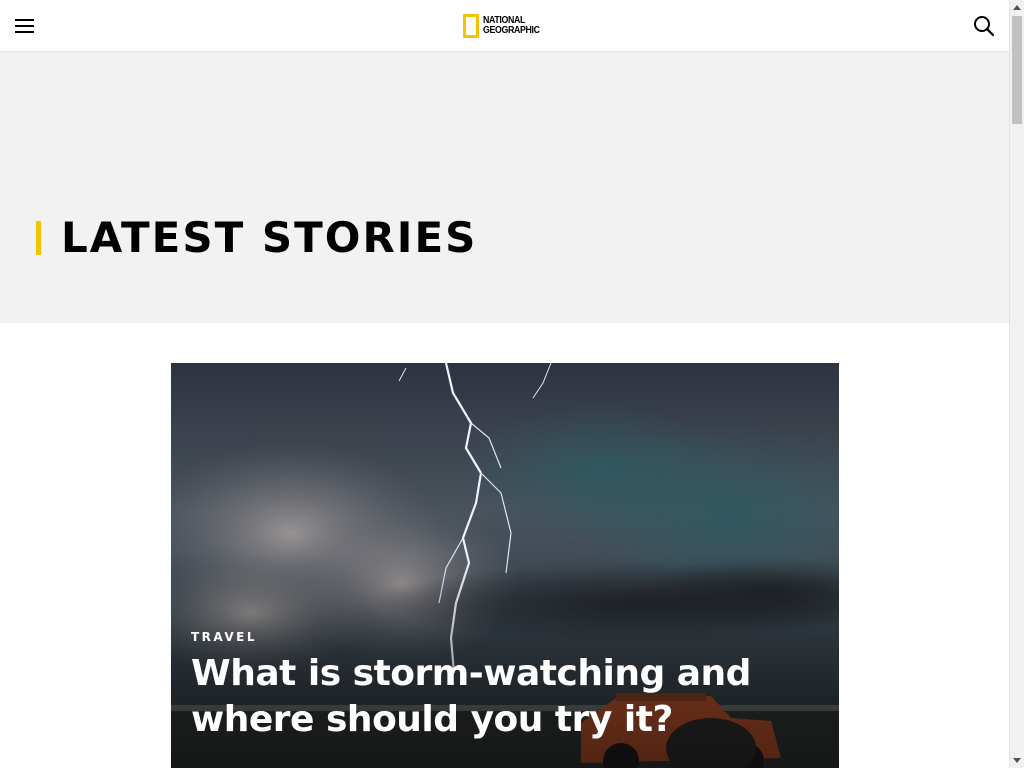  What do you see at coordinates (1016, 384) in the screenshot?
I see `vertical-scrollbar` at bounding box center [1016, 384].